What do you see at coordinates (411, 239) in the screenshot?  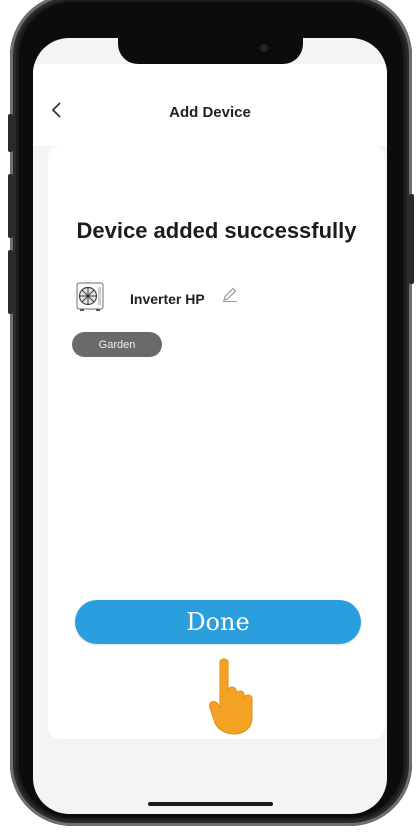 I see `power-button` at bounding box center [411, 239].